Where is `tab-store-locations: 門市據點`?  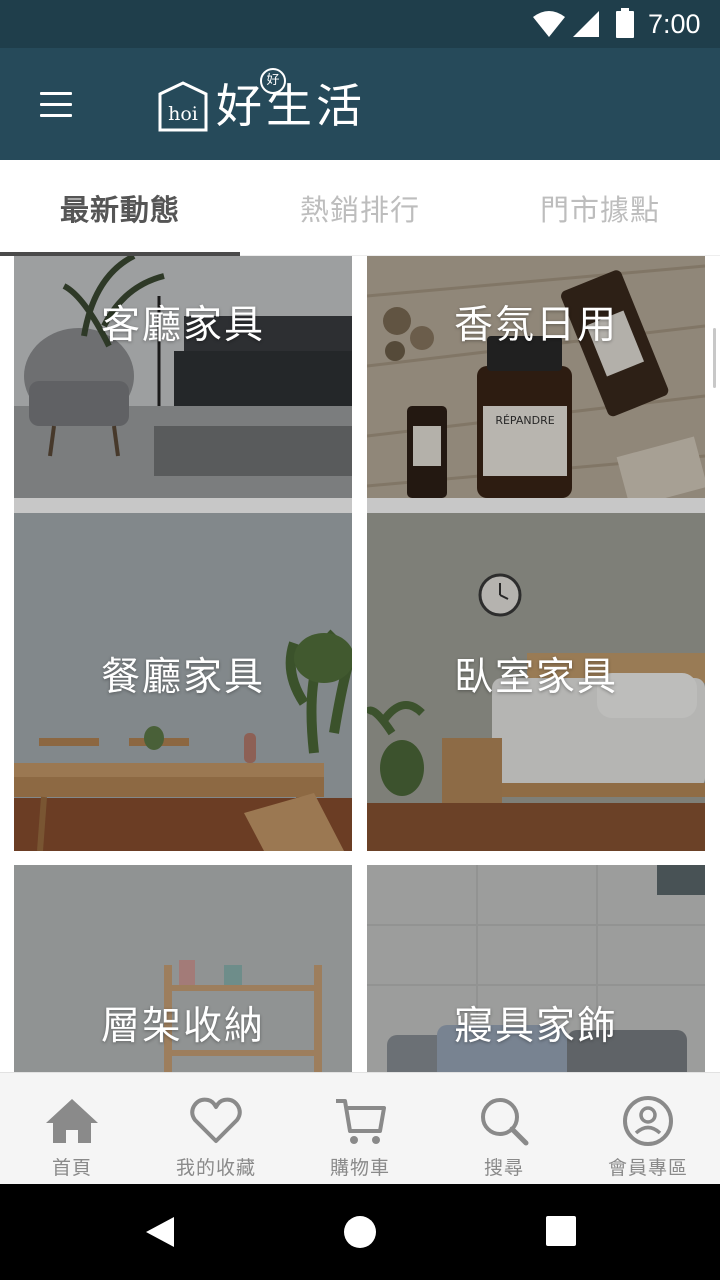 tab-store-locations: 門市據點 is located at coordinates (600, 208).